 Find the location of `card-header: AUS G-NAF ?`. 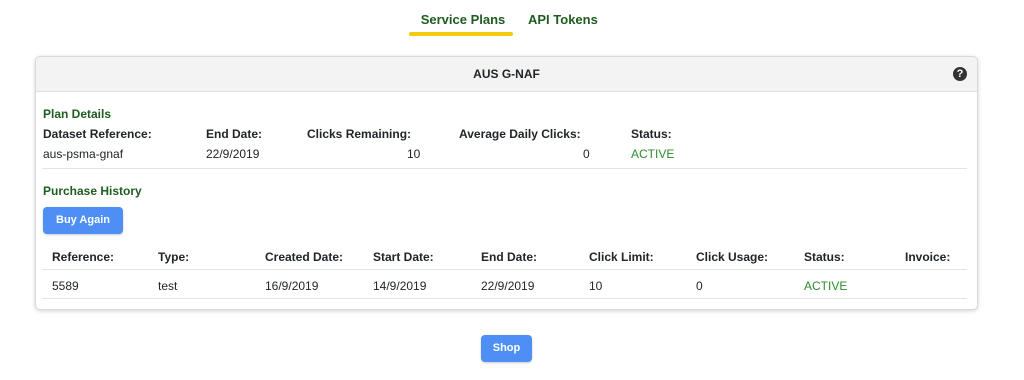

card-header: AUS G-NAF ? is located at coordinates (506, 74).